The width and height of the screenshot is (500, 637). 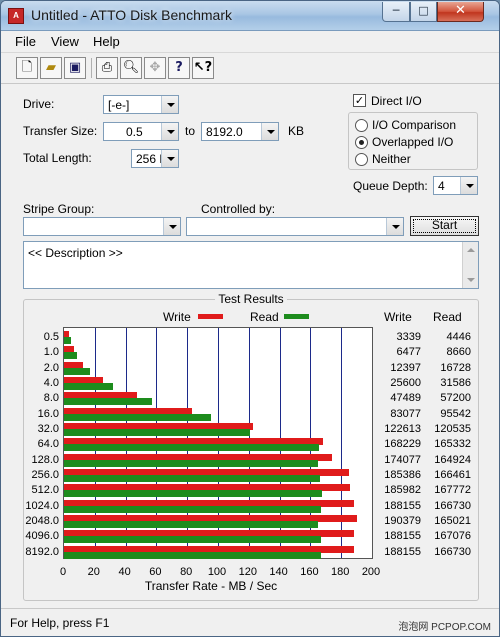 I want to click on read-value-label: 8660, so click(x=458, y=352).